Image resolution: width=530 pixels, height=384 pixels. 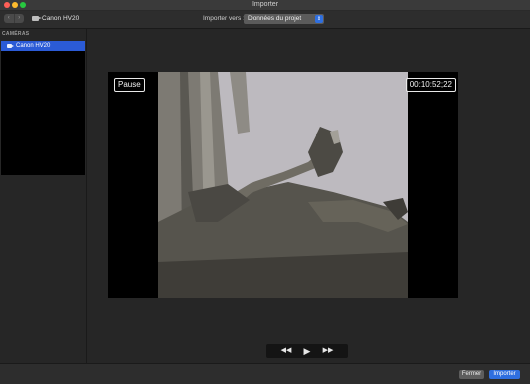 I want to click on back-button: ‹, so click(x=9, y=18).